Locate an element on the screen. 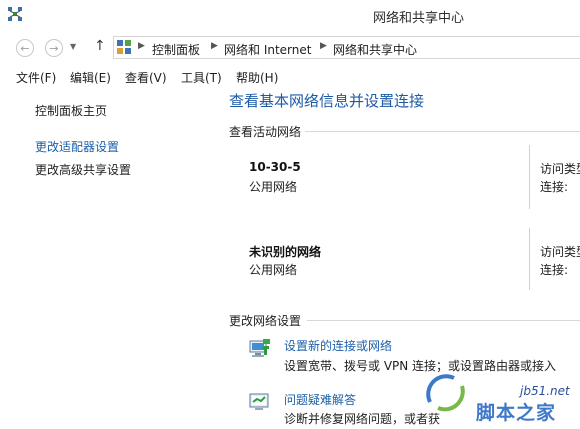 This screenshot has width=580, height=429. back-arrow-icon: ← is located at coordinates (25, 48).